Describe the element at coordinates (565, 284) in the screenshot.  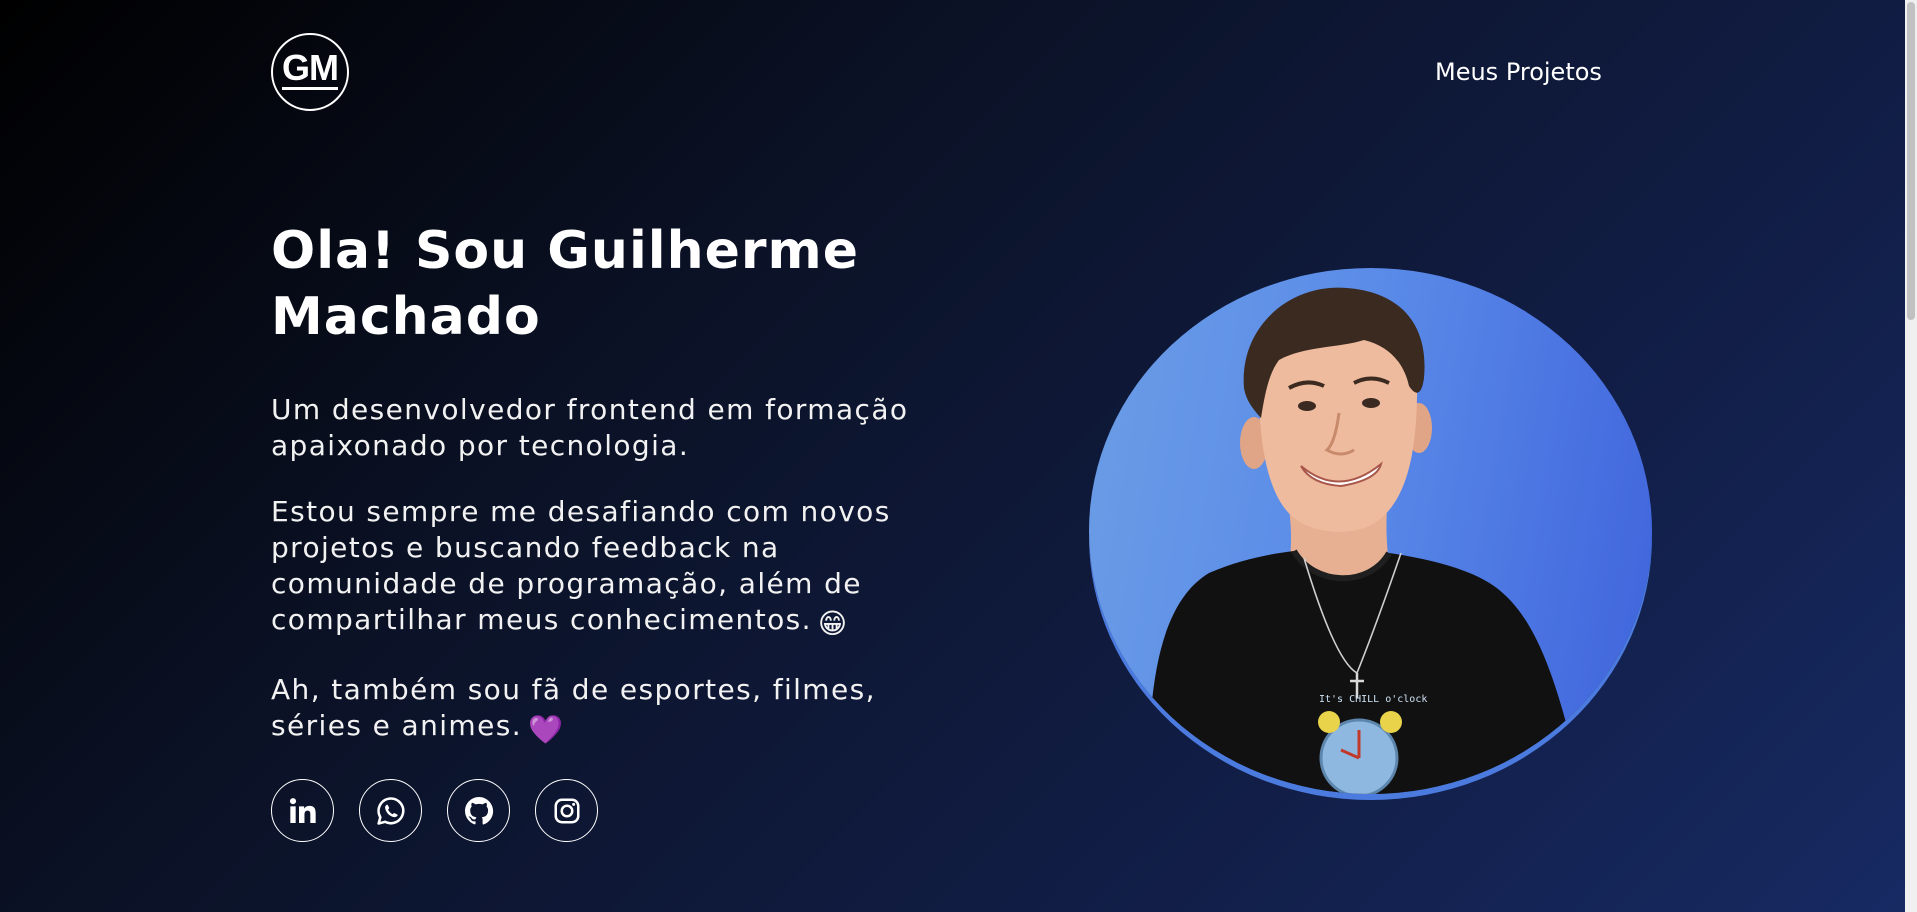
I see `hero-title: Ola! Sou Guilherme Machado` at that location.